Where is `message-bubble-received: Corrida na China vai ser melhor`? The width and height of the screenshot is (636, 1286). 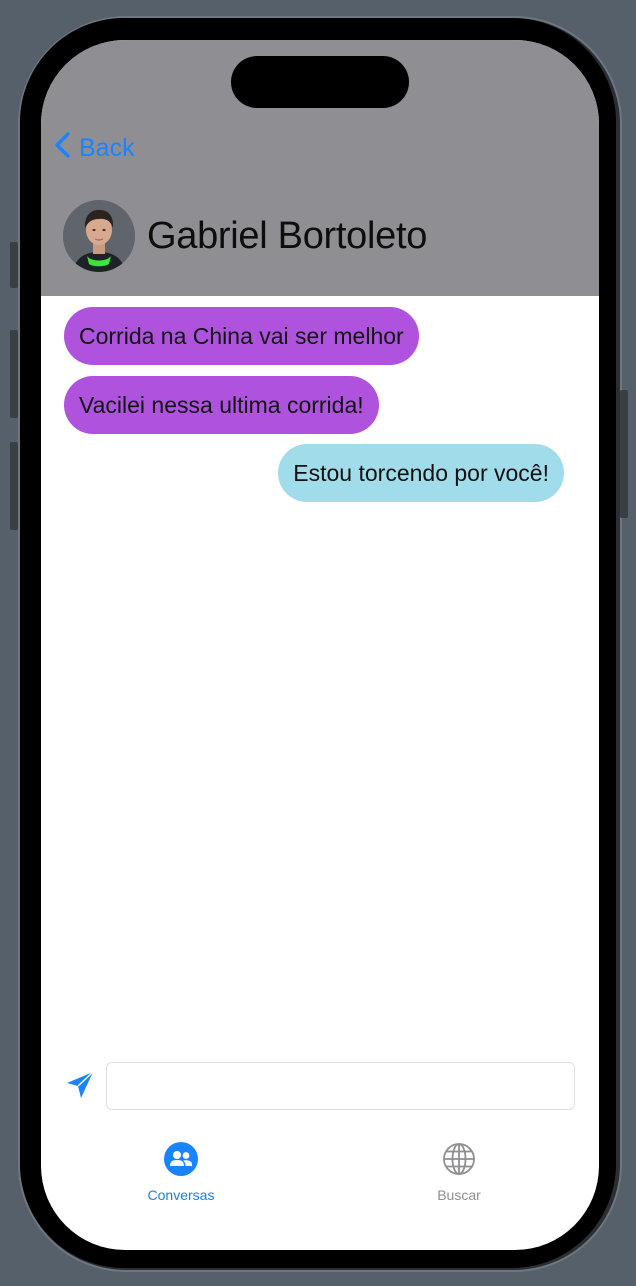
message-bubble-received: Corrida na China vai ser melhor is located at coordinates (241, 336).